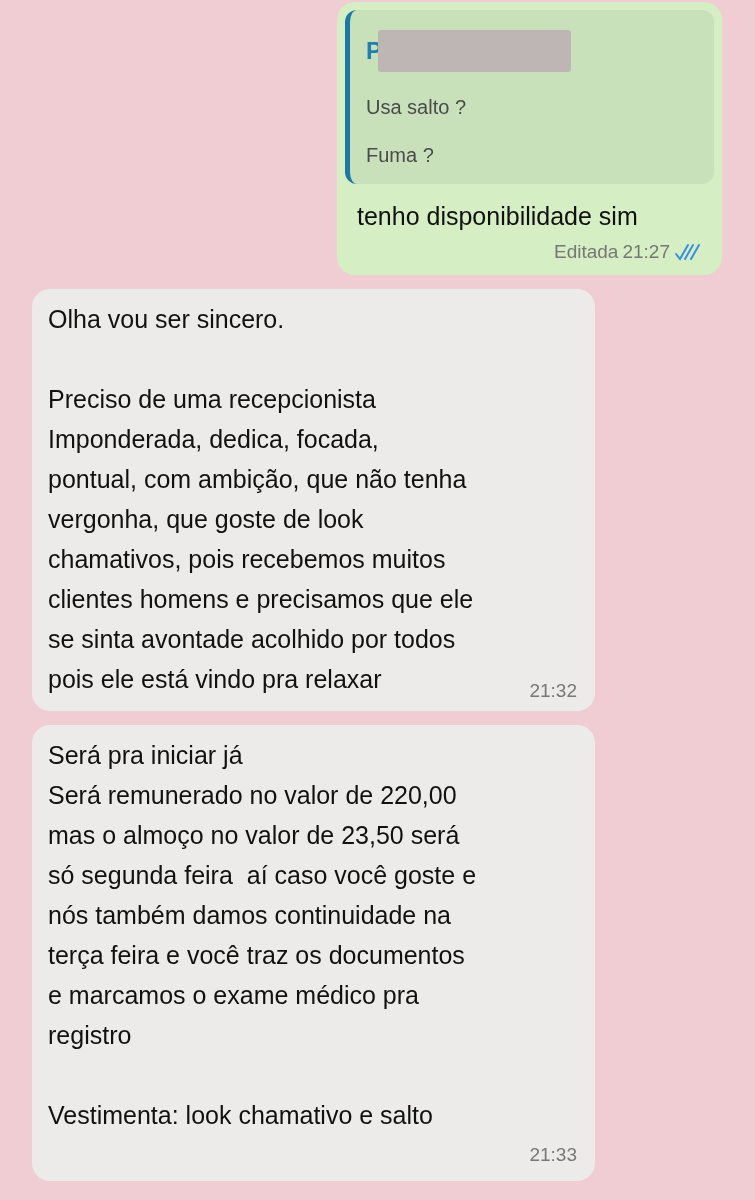 This screenshot has height=1200, width=755. Describe the element at coordinates (215, 679) in the screenshot. I see `message-line: pois ele está vindo pra relaxar` at that location.